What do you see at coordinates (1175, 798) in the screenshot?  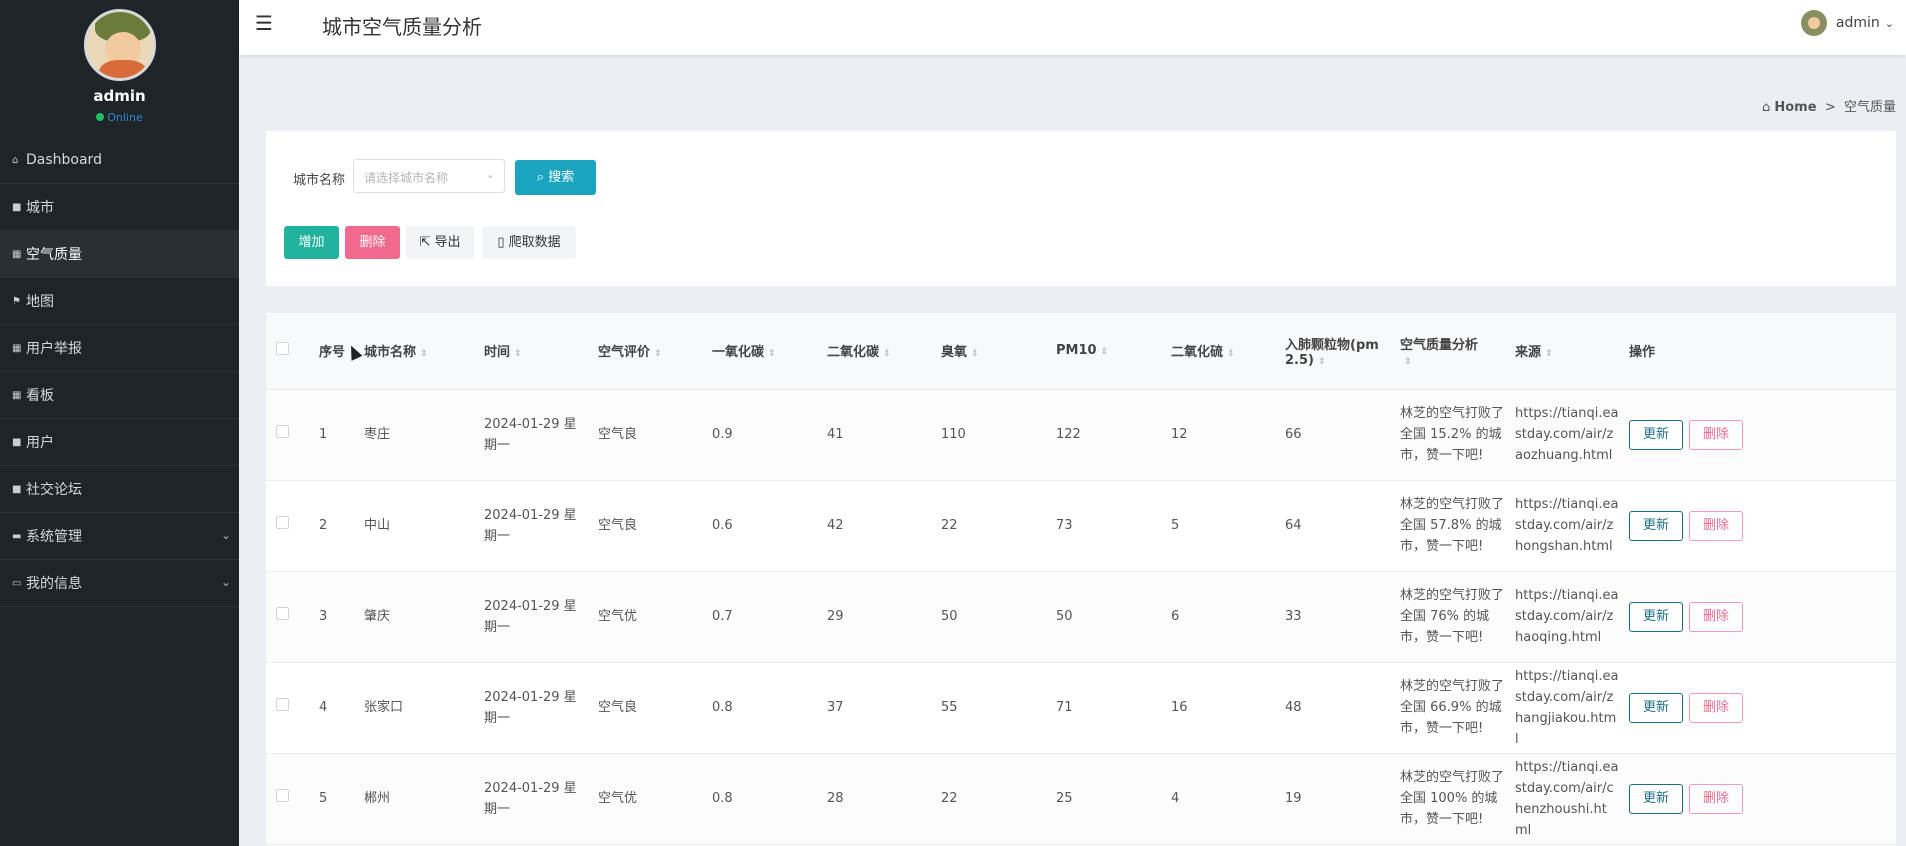 I see `cell-so2: 4` at bounding box center [1175, 798].